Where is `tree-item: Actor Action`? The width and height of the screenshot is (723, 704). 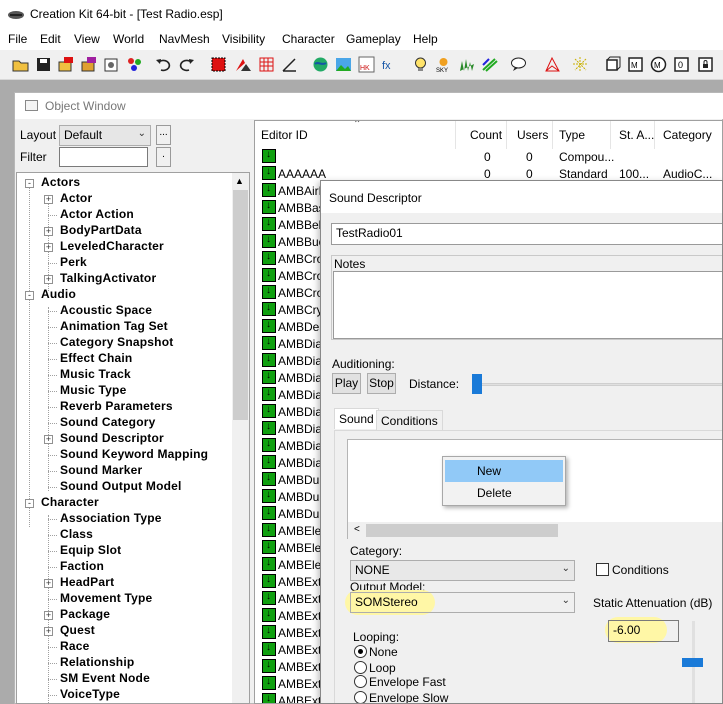
tree-item: Actor Action is located at coordinates (97, 214).